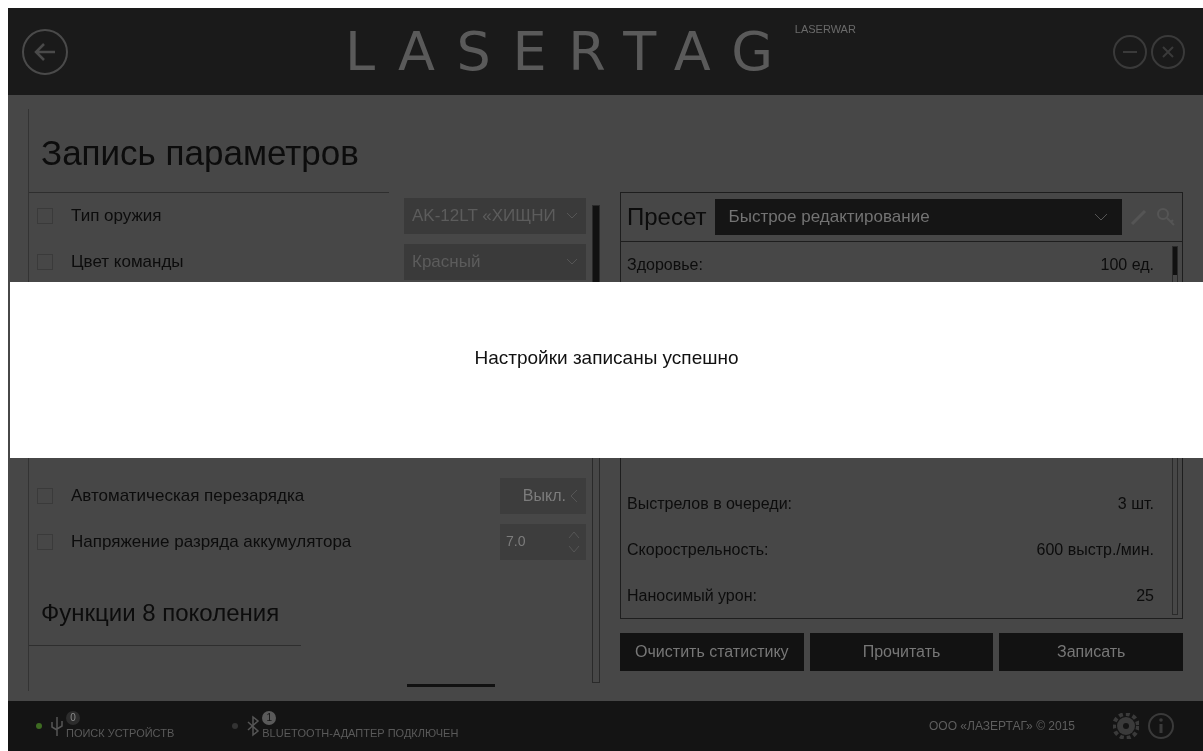  What do you see at coordinates (117, 215) in the screenshot?
I see `setting-label: Тип оружия` at bounding box center [117, 215].